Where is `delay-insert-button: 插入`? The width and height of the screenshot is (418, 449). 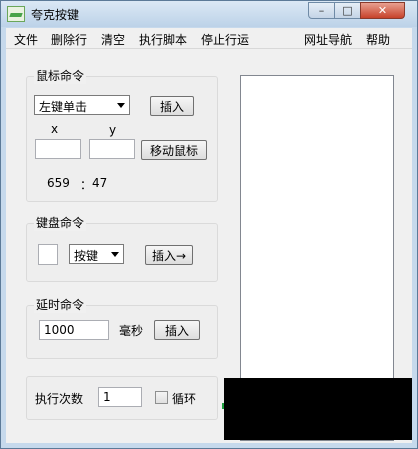
delay-insert-button: 插入 is located at coordinates (177, 330).